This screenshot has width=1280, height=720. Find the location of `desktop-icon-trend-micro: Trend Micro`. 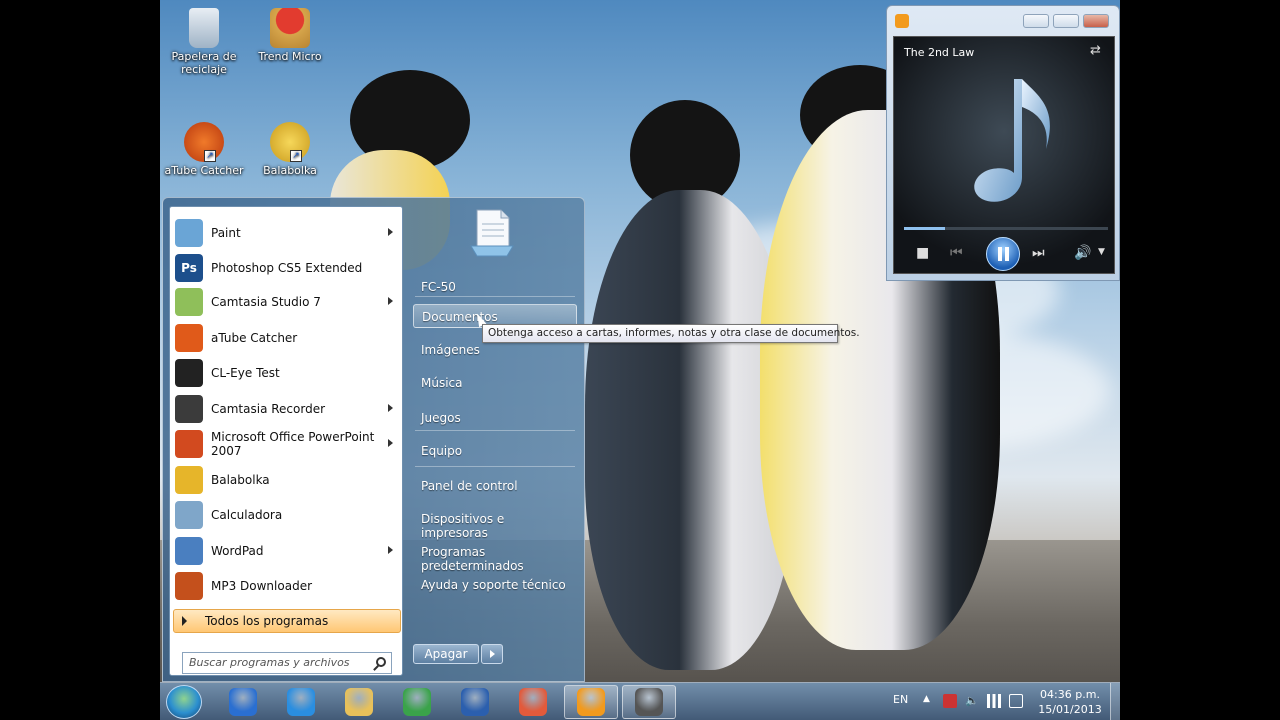

desktop-icon-trend-micro: Trend Micro is located at coordinates (290, 35).